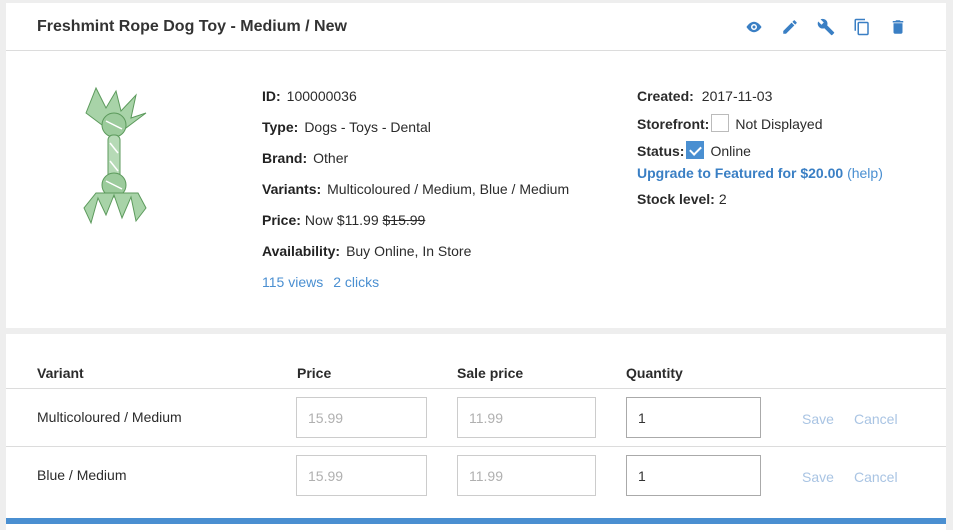 The width and height of the screenshot is (953, 530). I want to click on eye-icon, so click(755, 27).